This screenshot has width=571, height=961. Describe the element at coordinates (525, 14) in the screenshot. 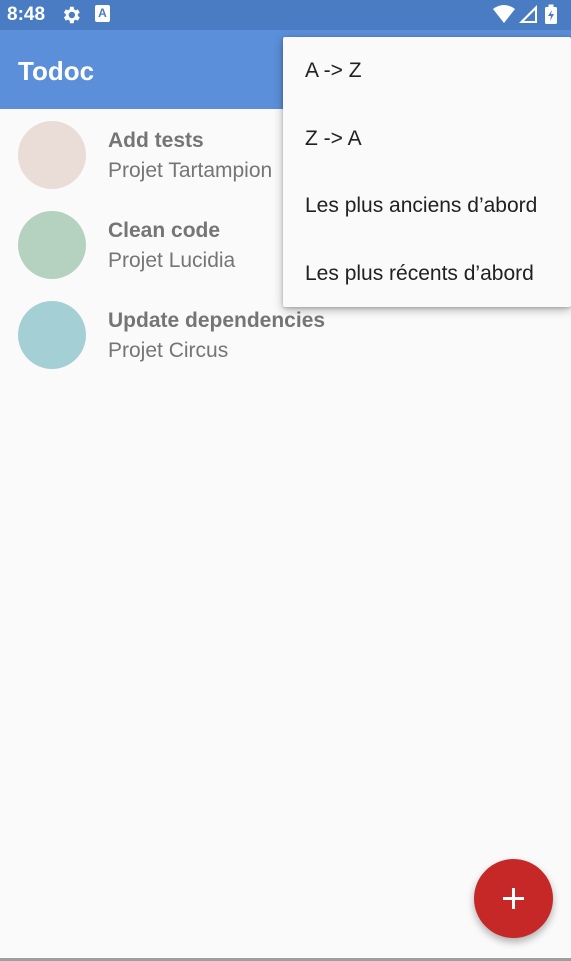

I see `system-status-icons` at that location.